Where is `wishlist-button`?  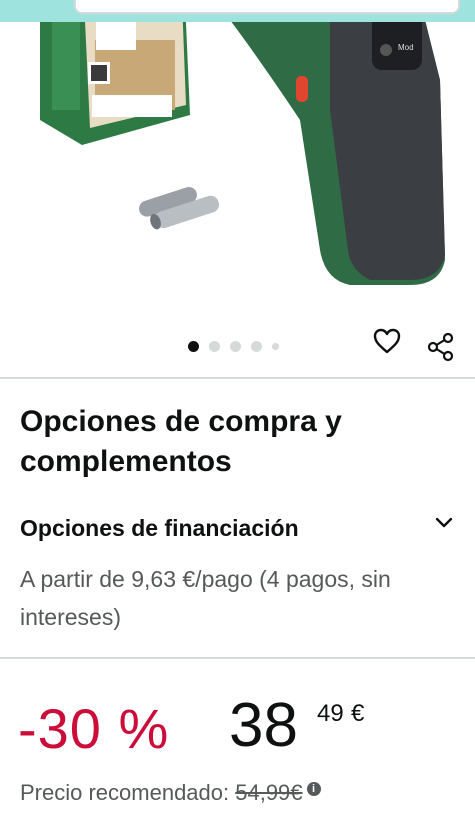 wishlist-button is located at coordinates (387, 341).